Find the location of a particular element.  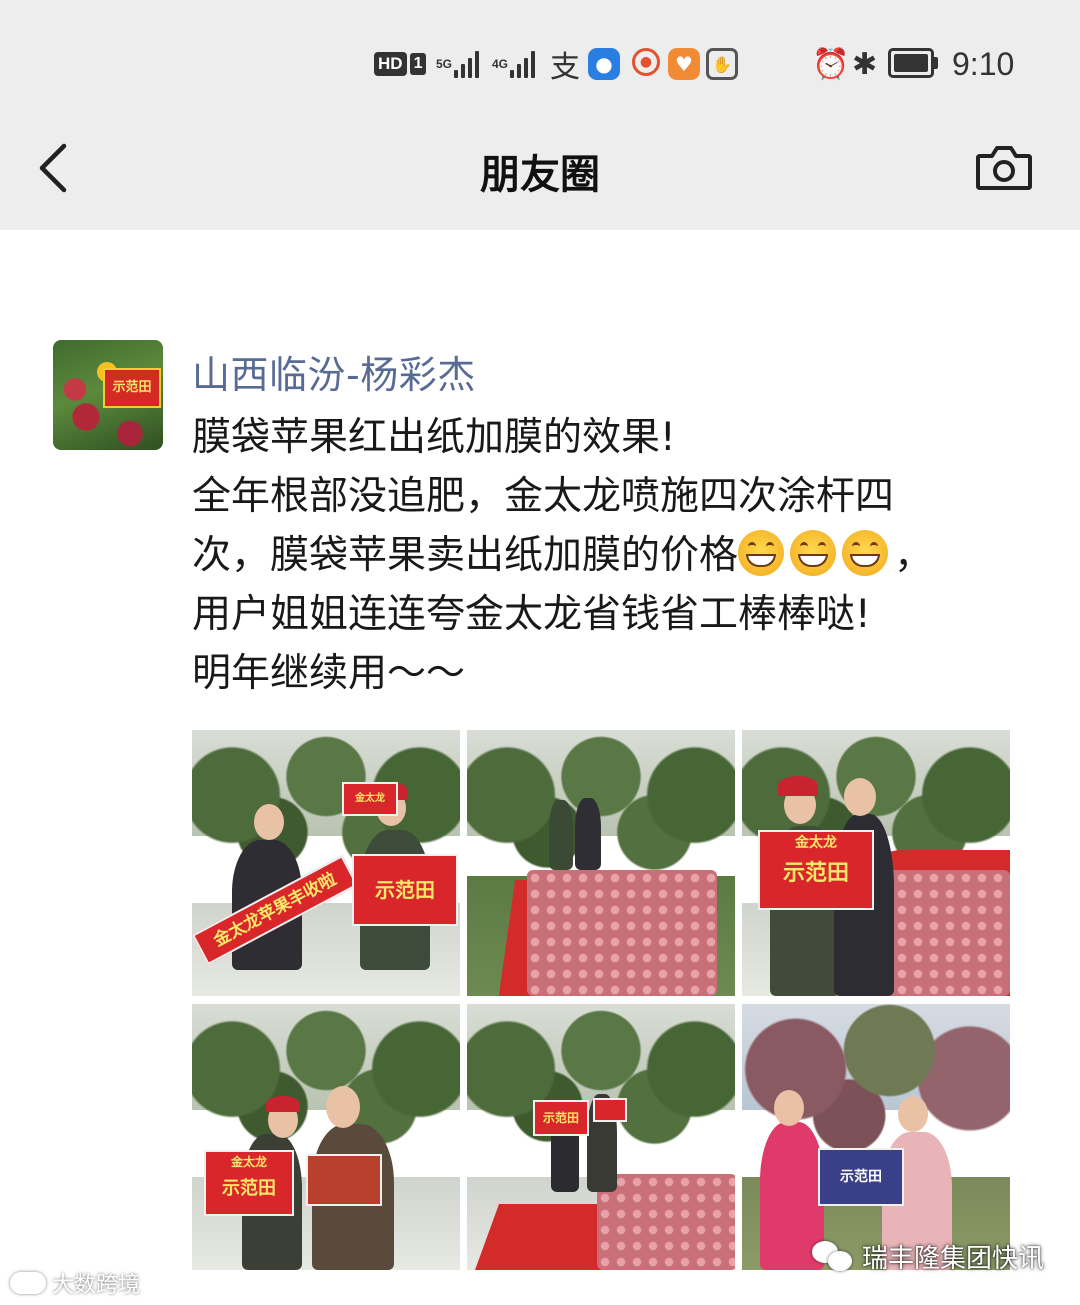

alarm-icon: ⏰ is located at coordinates (831, 64).